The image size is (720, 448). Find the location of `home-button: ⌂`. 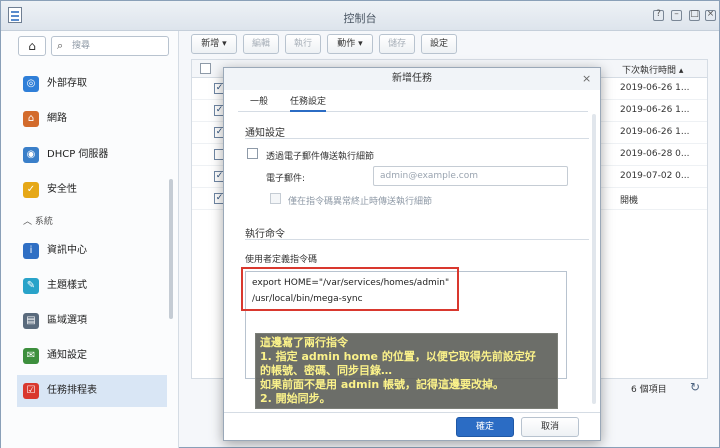

home-button: ⌂ is located at coordinates (32, 46).